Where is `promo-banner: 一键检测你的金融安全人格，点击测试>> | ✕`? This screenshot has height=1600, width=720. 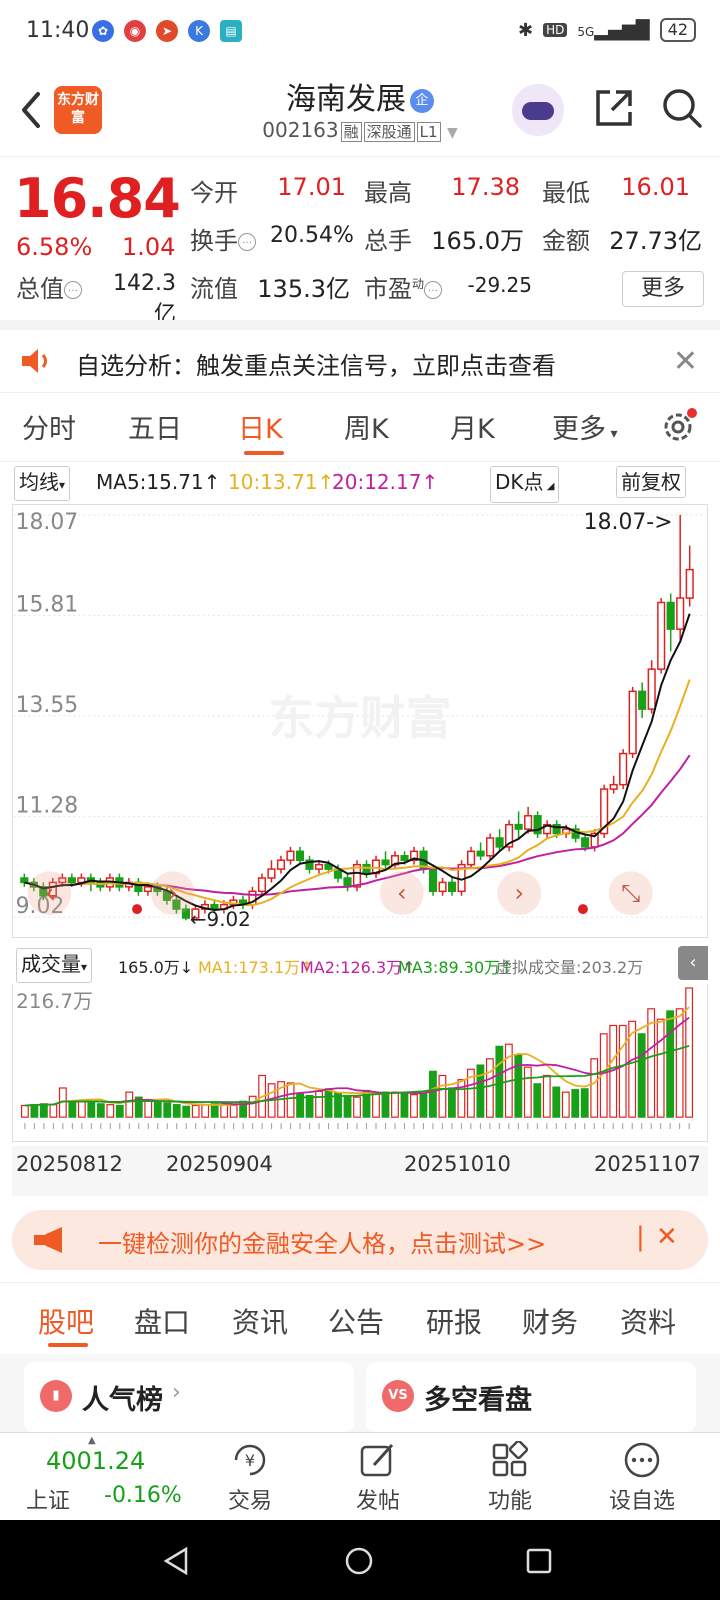 promo-banner: 一键检测你的金融安全人格，点击测试>> | ✕ is located at coordinates (360, 1240).